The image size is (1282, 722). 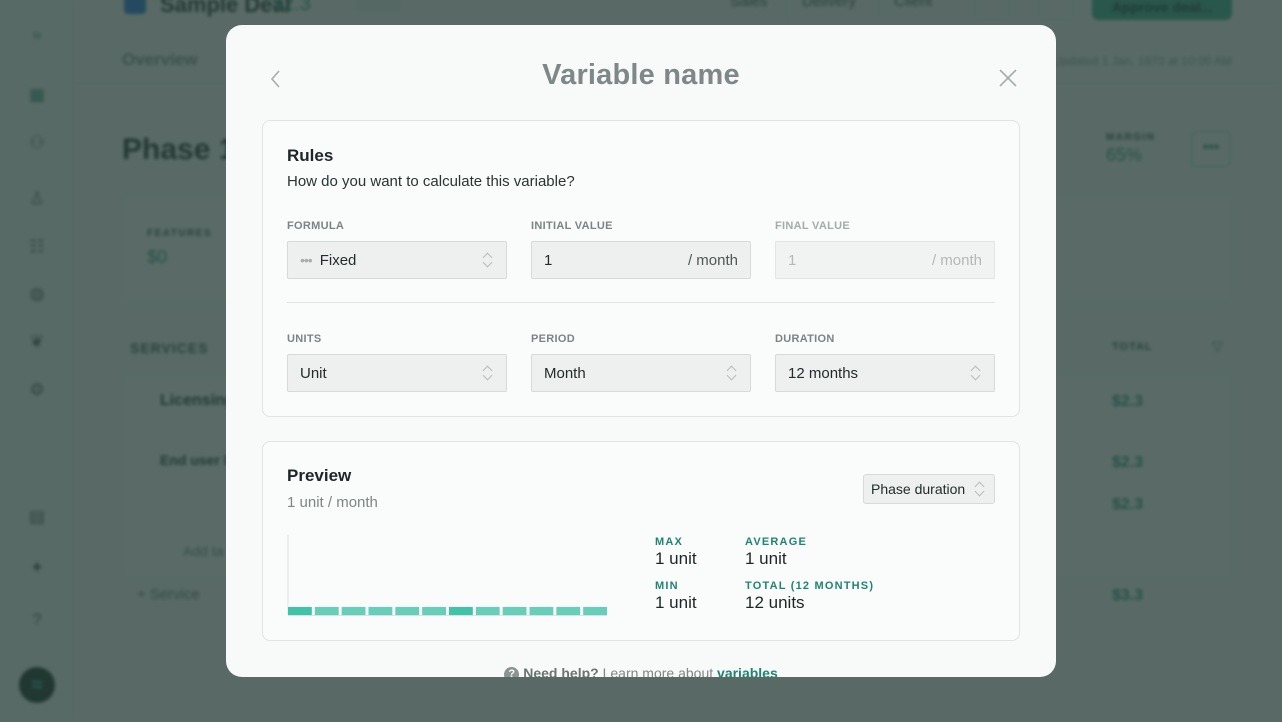 I want to click on variables-link: variables, so click(x=747, y=671).